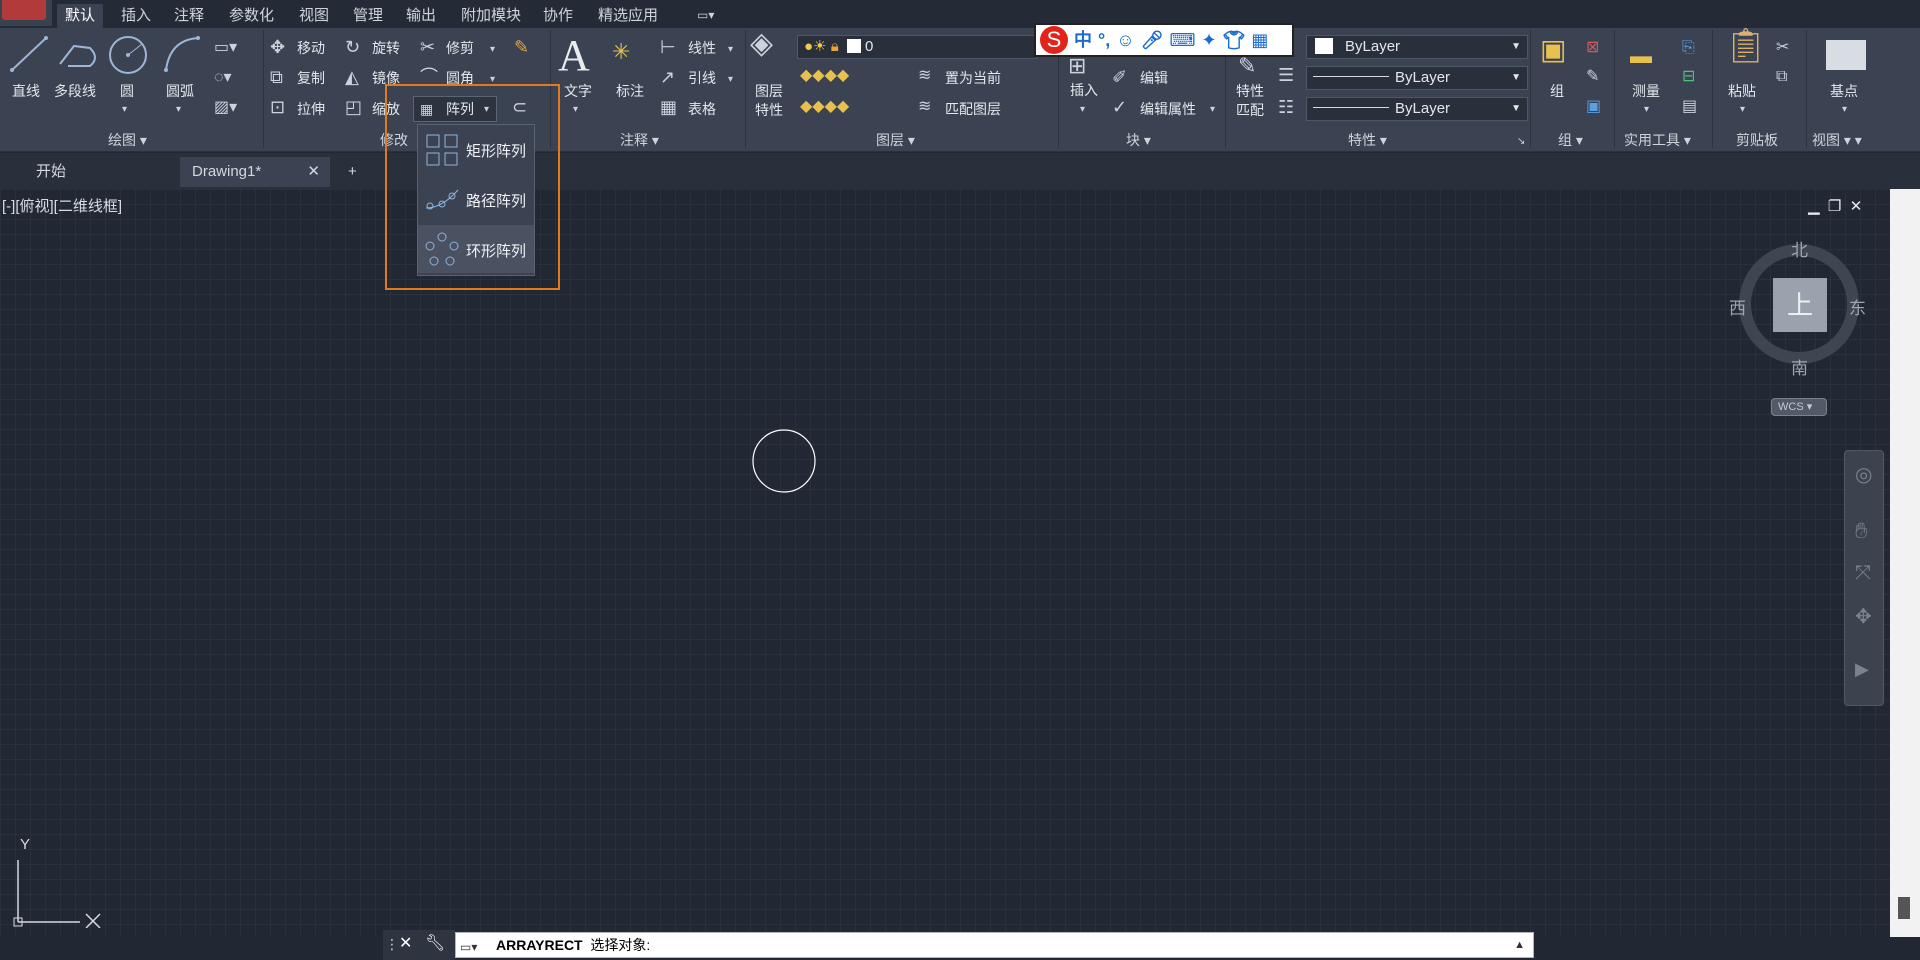  What do you see at coordinates (1863, 573) in the screenshot?
I see `zoom-extents-icon: ⤧` at bounding box center [1863, 573].